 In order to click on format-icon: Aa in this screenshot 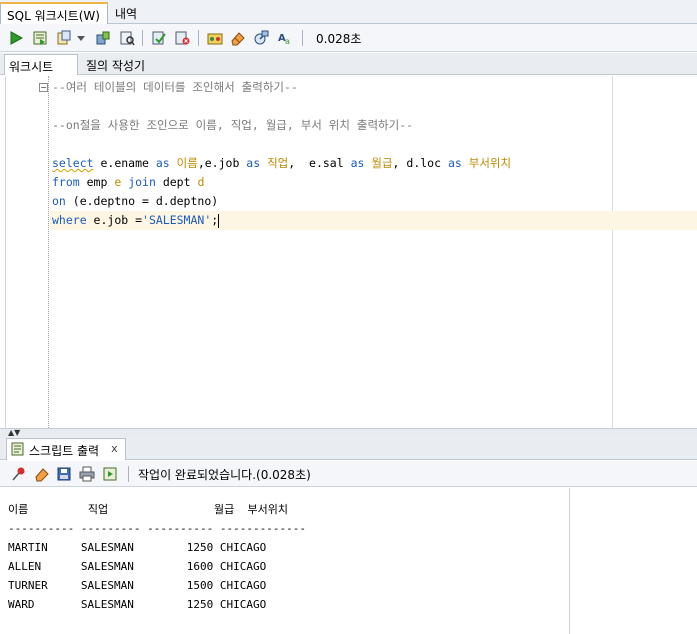, I will do `click(285, 38)`.